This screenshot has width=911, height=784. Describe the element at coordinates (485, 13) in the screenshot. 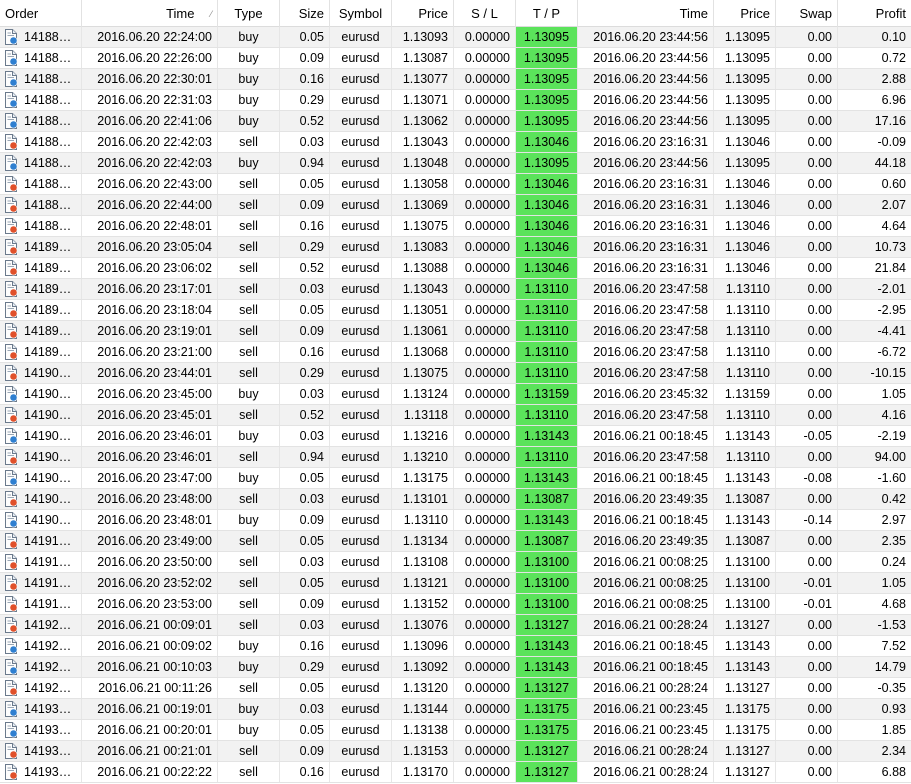

I see `column-header-sl: S / L` at that location.